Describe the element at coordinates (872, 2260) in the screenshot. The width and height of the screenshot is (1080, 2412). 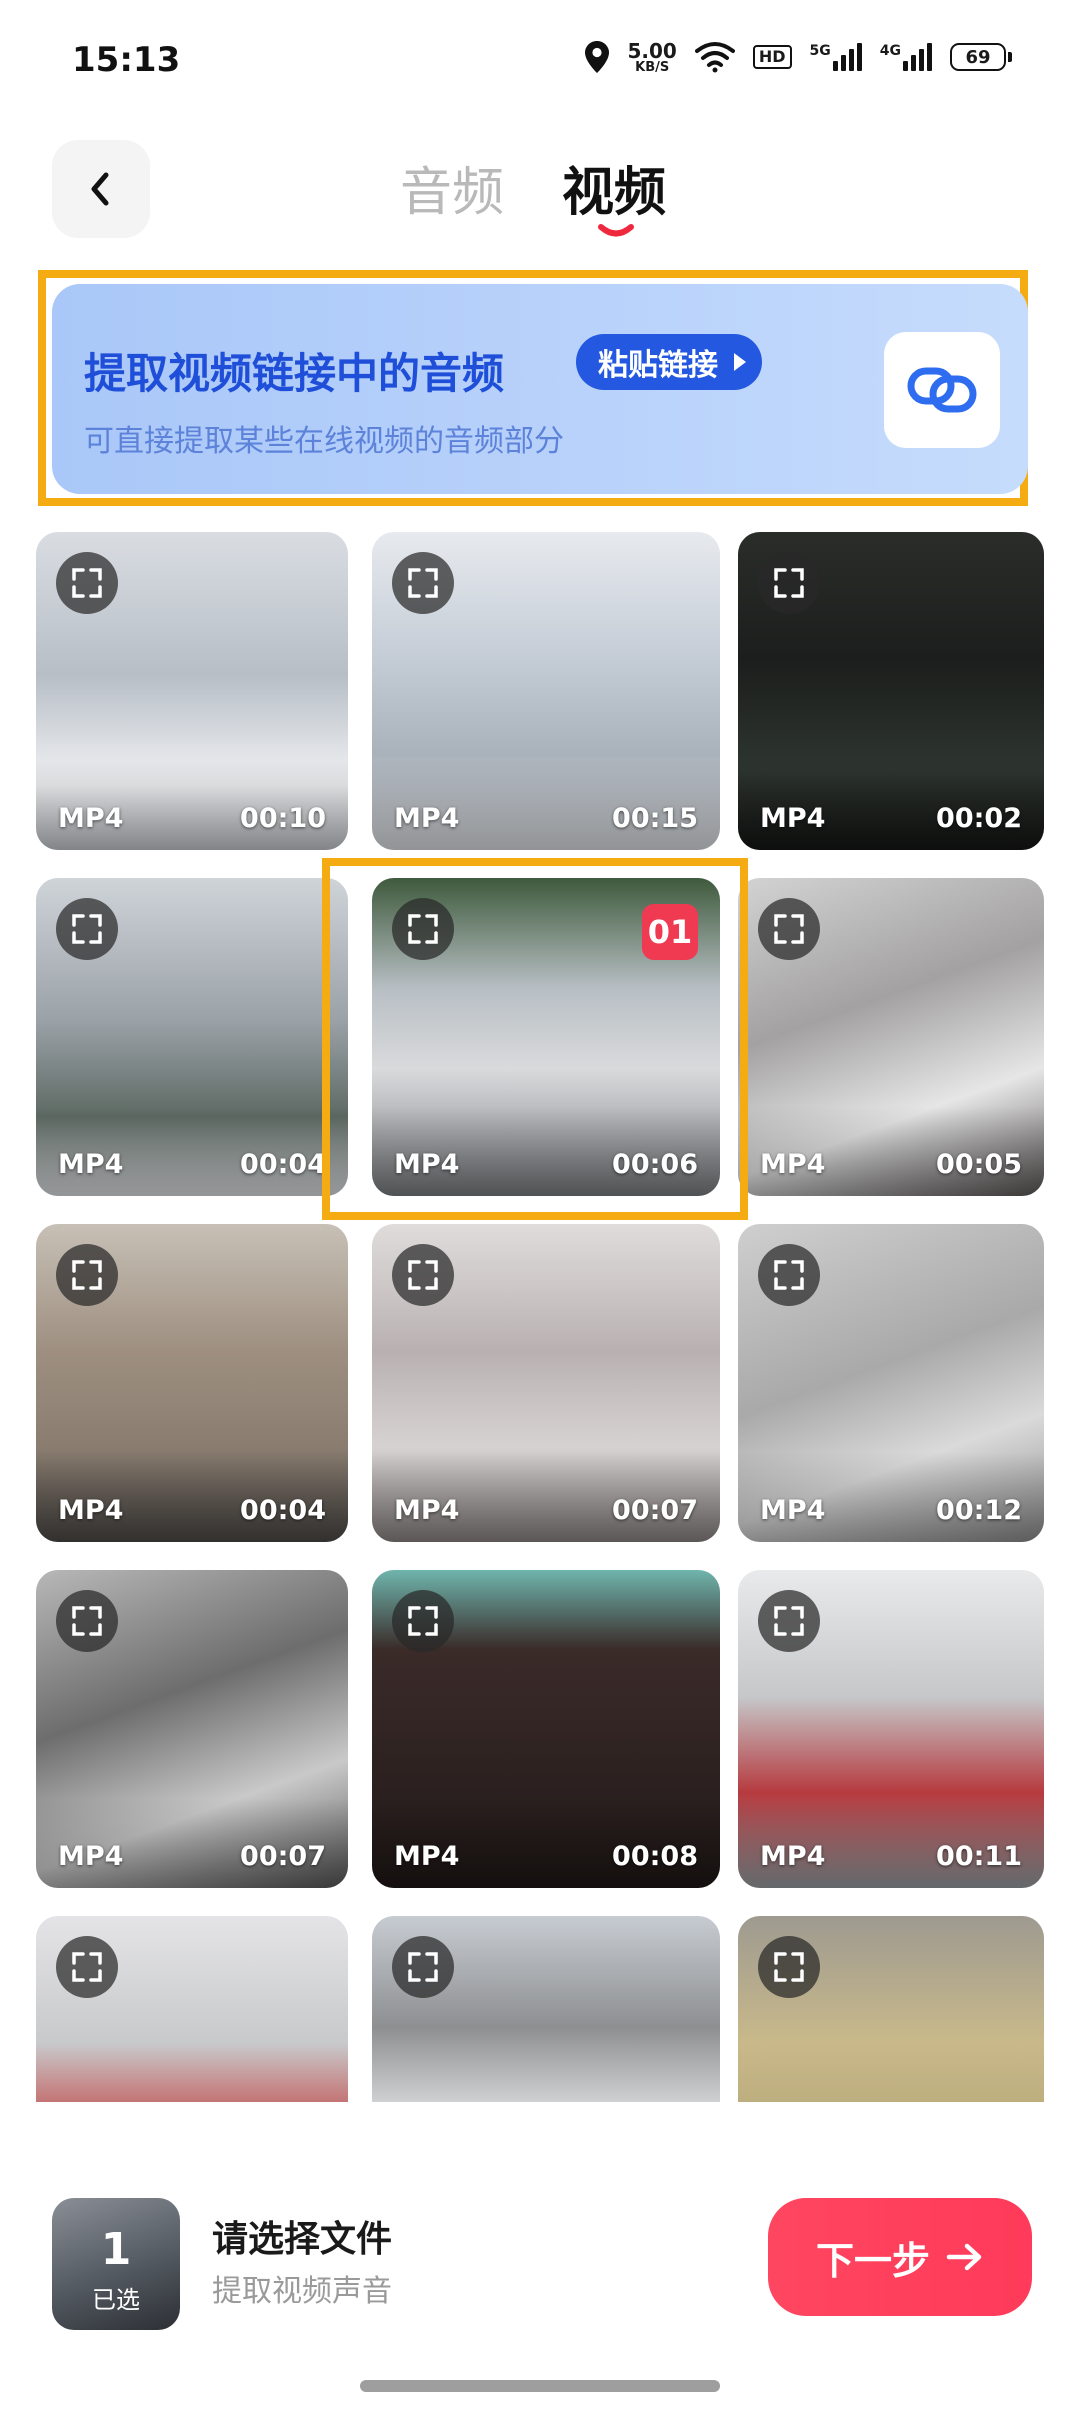
I see `next-button-label: 下一步` at that location.